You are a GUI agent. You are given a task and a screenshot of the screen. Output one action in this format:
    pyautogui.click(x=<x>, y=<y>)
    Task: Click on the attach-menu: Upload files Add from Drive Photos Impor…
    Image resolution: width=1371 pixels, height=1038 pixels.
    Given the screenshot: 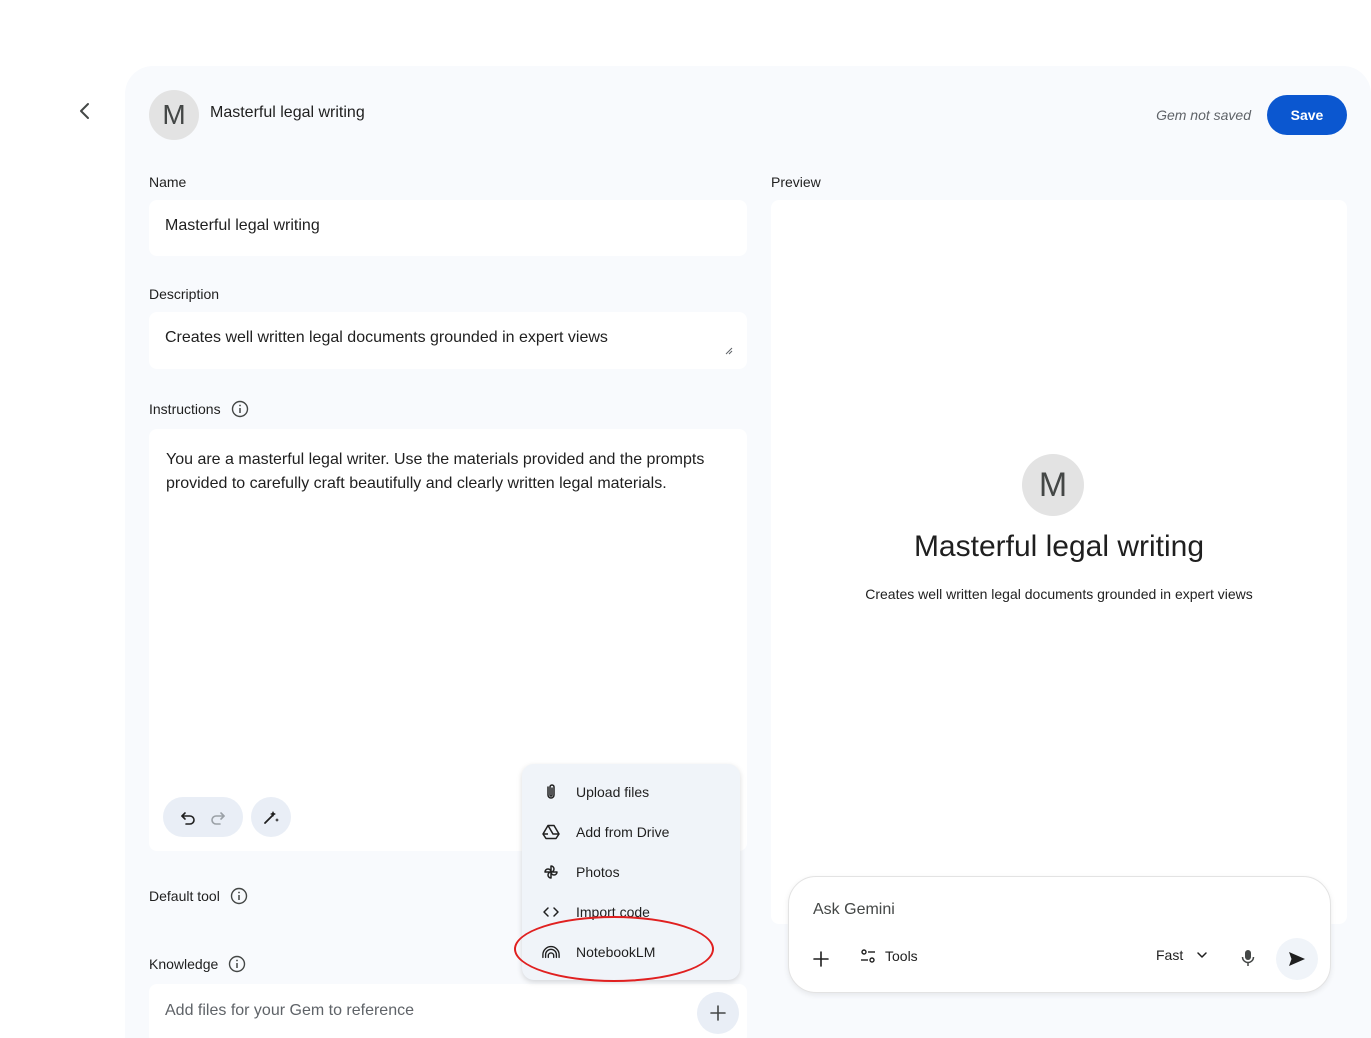 What is the action you would take?
    pyautogui.click(x=631, y=872)
    